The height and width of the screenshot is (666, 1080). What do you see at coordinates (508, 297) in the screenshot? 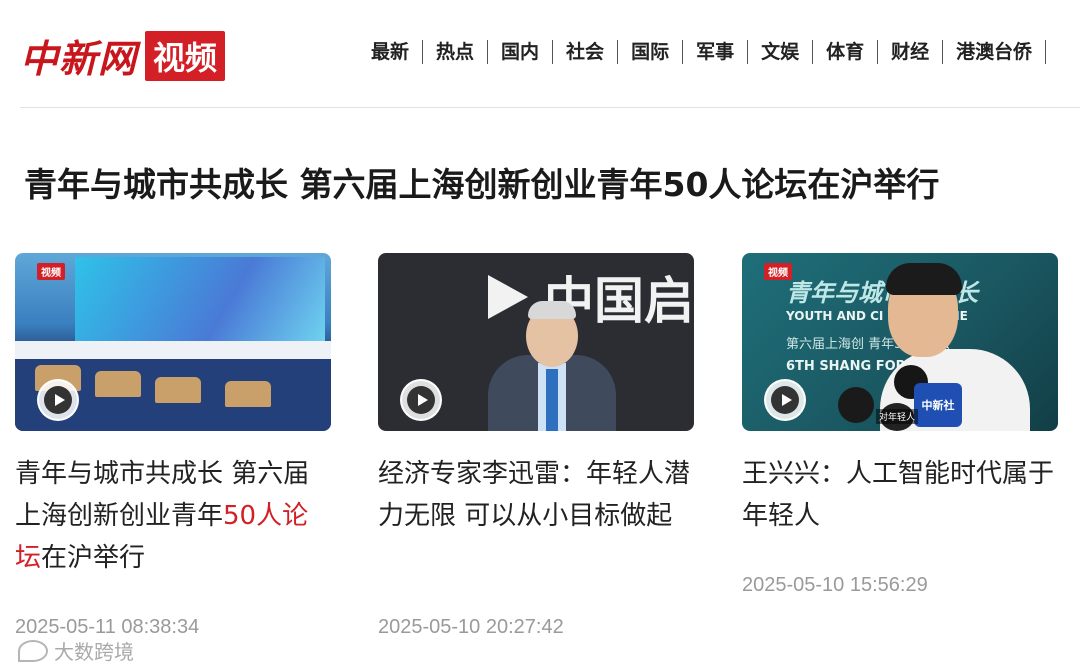
I see `thumbnail-arrow` at bounding box center [508, 297].